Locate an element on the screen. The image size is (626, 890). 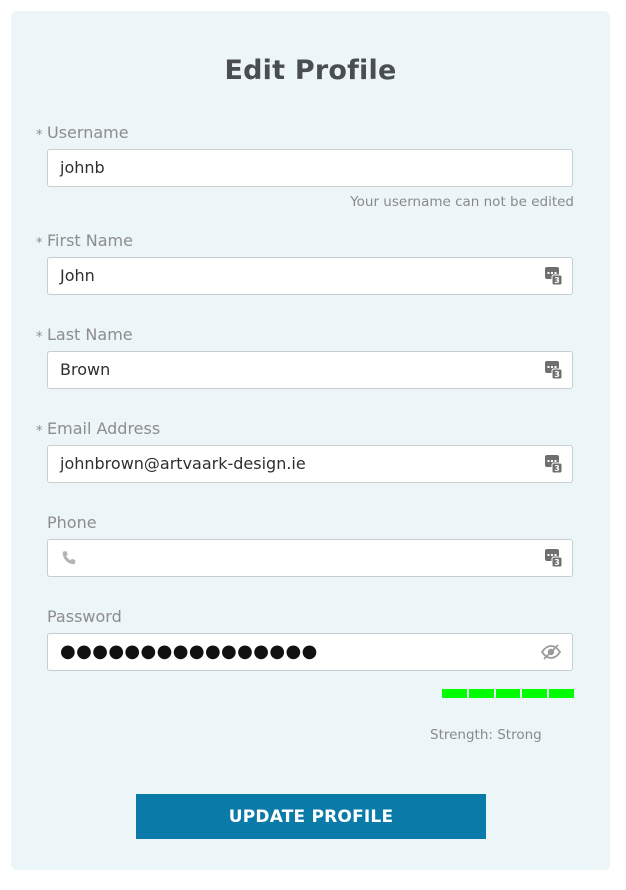
eye-icon is located at coordinates (551, 652).